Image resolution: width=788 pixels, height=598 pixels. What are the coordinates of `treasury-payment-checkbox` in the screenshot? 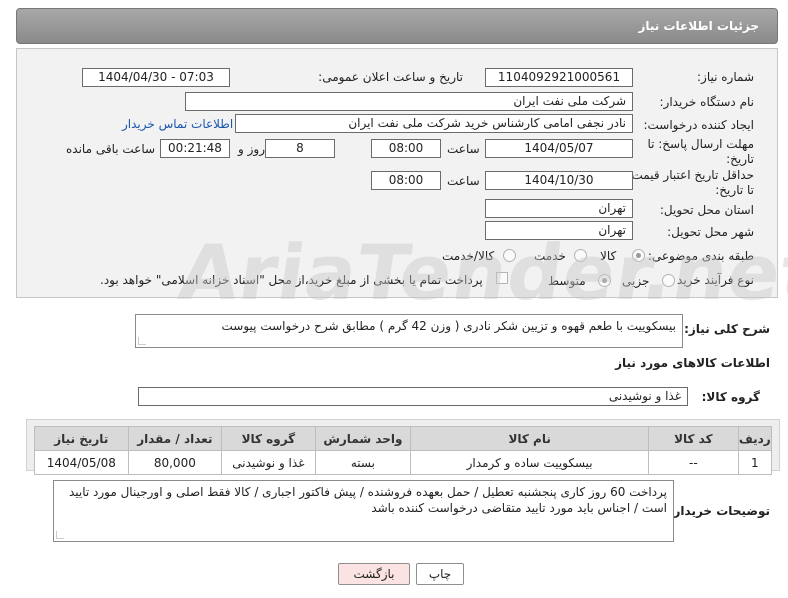 It's located at (502, 278).